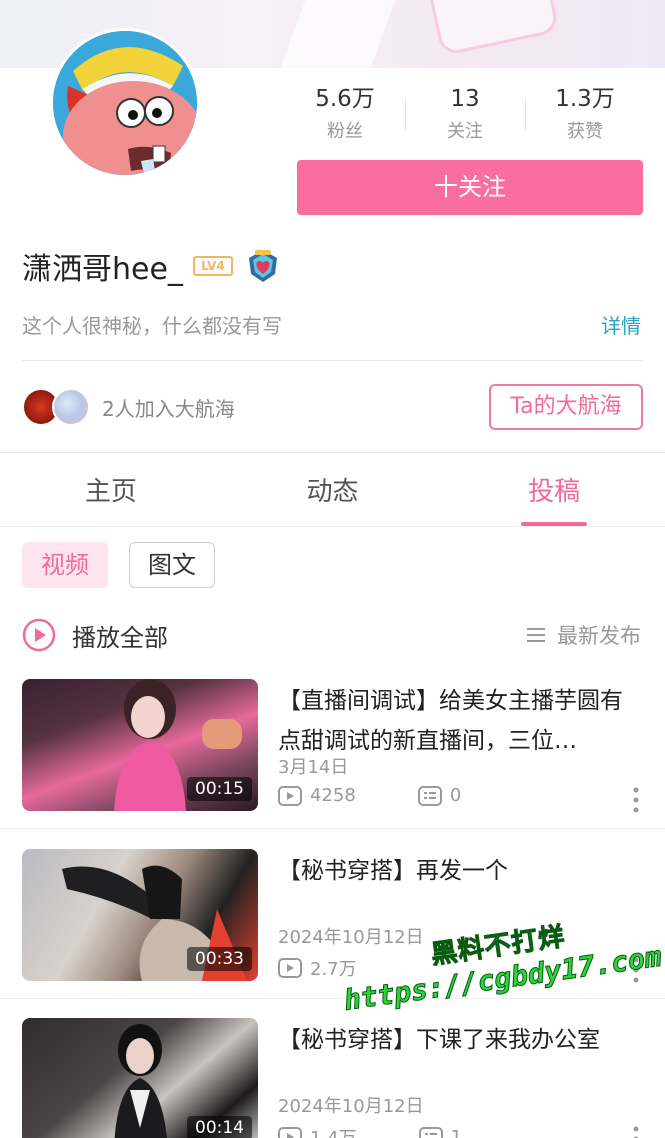  I want to click on sort-label: 最新发布, so click(599, 636).